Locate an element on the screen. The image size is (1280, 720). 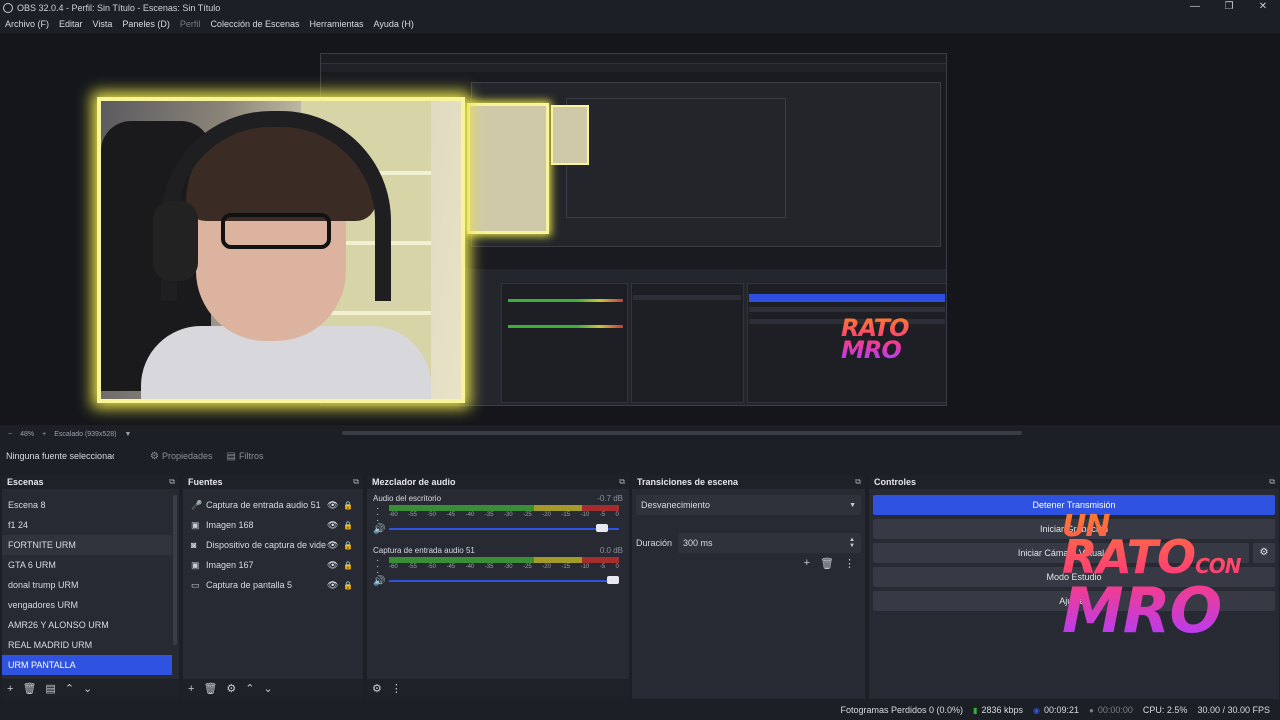
zoom-in-icon: + is located at coordinates (44, 434).